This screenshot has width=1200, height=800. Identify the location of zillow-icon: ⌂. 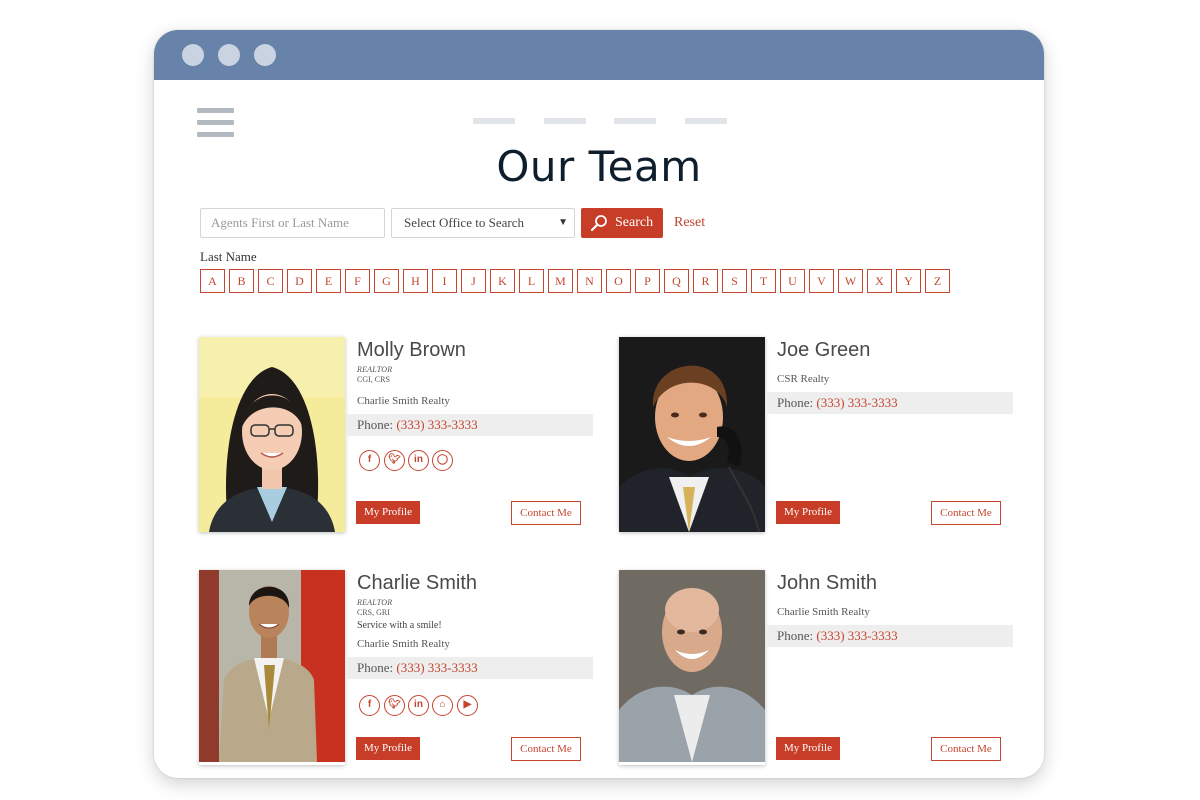
(442, 705).